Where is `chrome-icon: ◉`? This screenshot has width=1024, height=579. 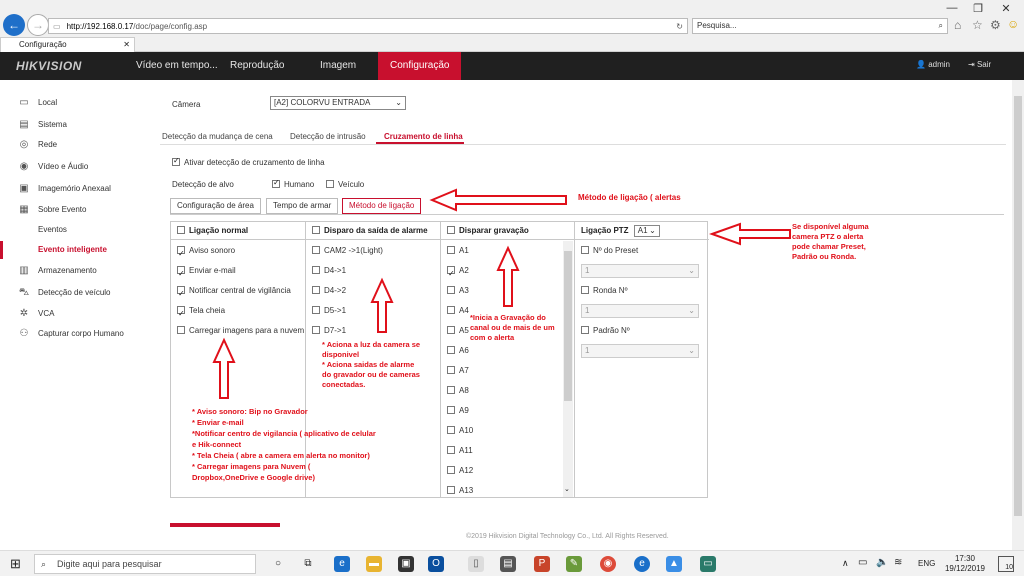 chrome-icon: ◉ is located at coordinates (608, 564).